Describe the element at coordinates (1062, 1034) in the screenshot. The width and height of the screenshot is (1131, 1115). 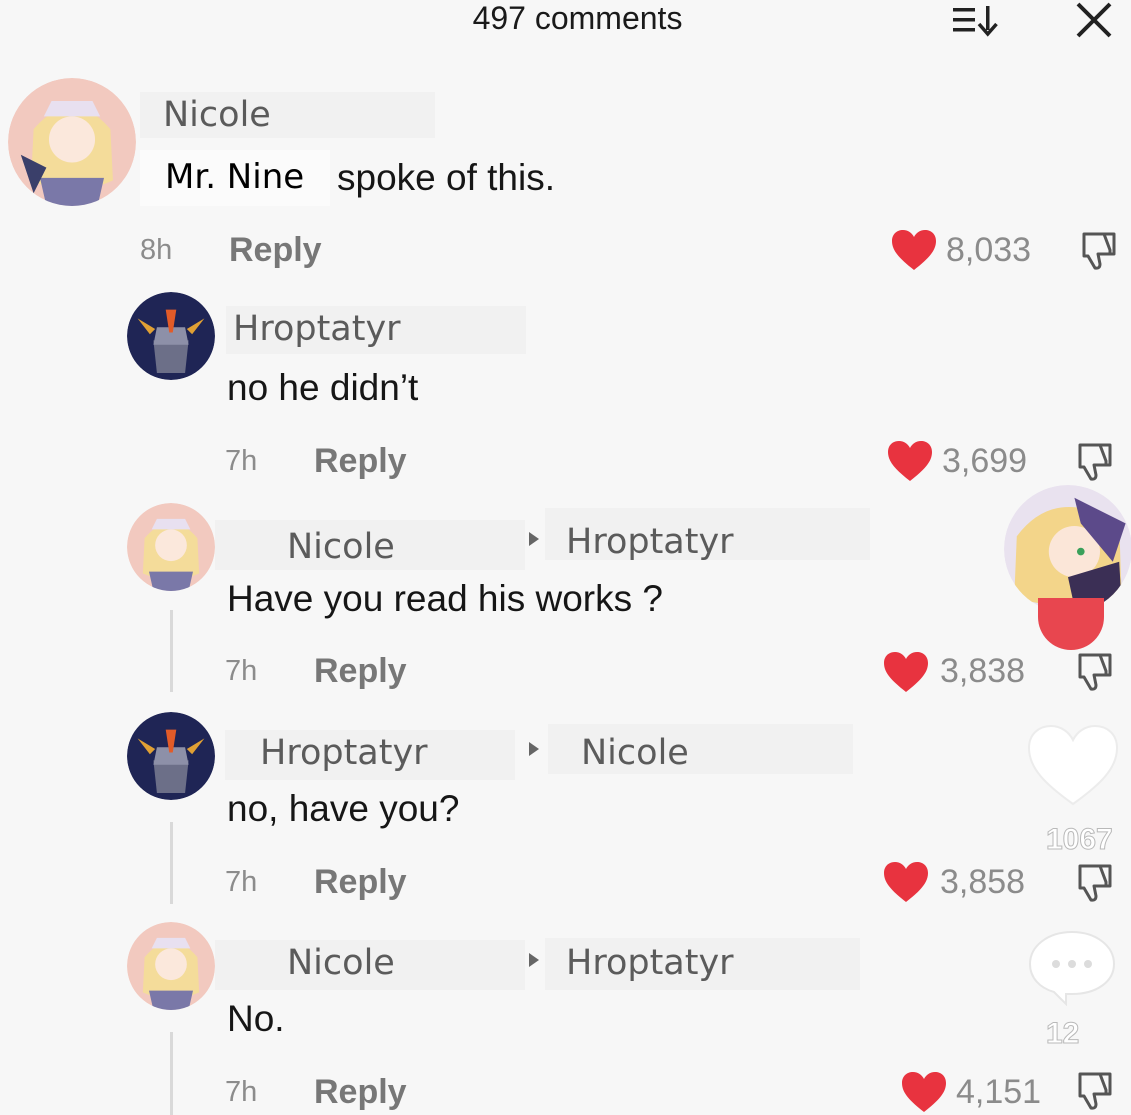
I see `video-comment-count: 12` at that location.